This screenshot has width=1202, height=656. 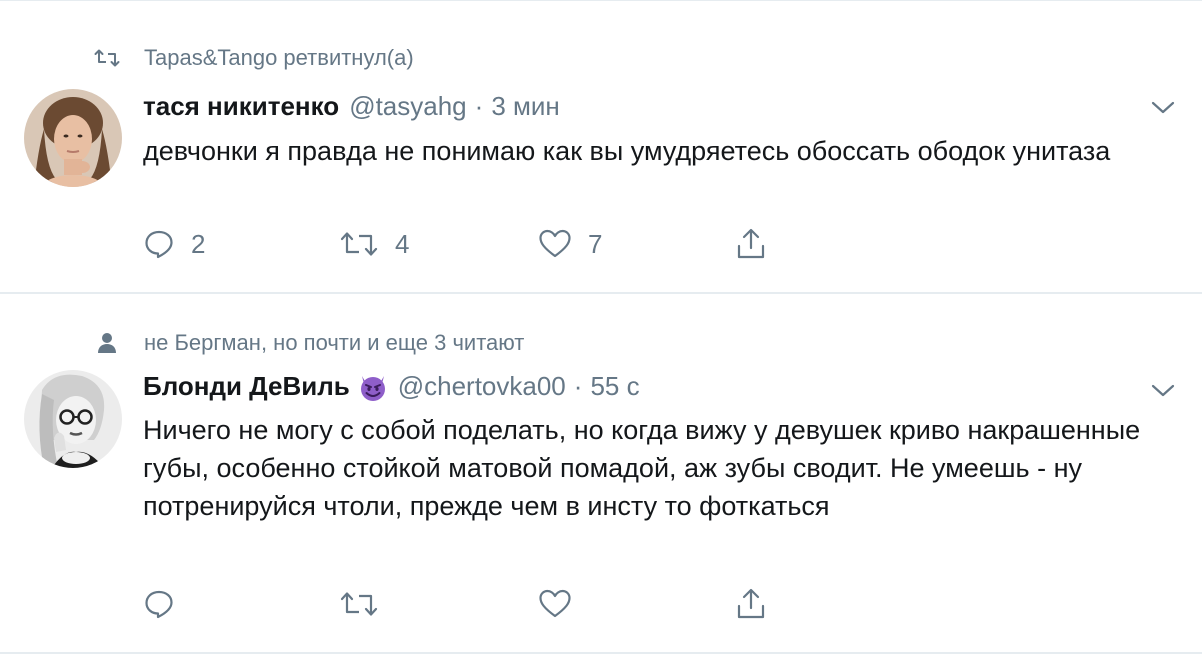 What do you see at coordinates (614, 386) in the screenshot?
I see `tweet-timestamp: 55 с` at bounding box center [614, 386].